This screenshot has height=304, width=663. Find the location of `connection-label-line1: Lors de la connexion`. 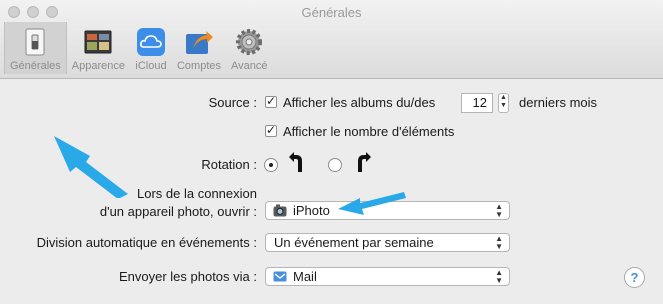

connection-label-line1: Lors de la connexion is located at coordinates (197, 193).